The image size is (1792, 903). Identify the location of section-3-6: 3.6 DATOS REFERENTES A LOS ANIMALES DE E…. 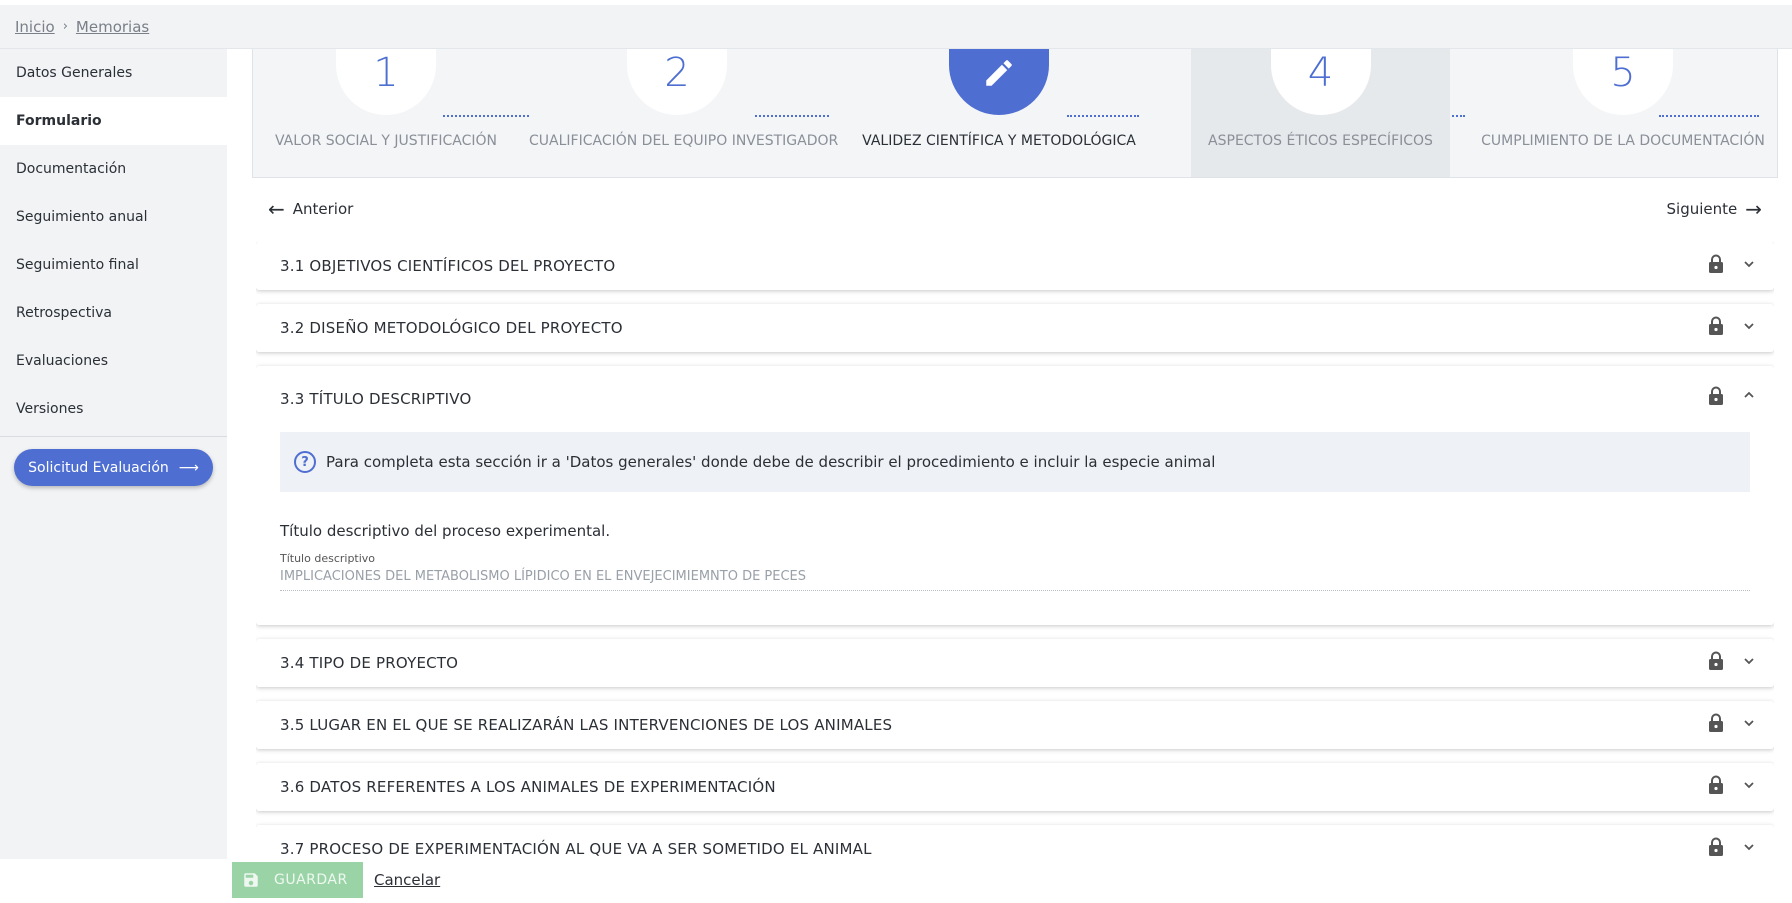
(1015, 787).